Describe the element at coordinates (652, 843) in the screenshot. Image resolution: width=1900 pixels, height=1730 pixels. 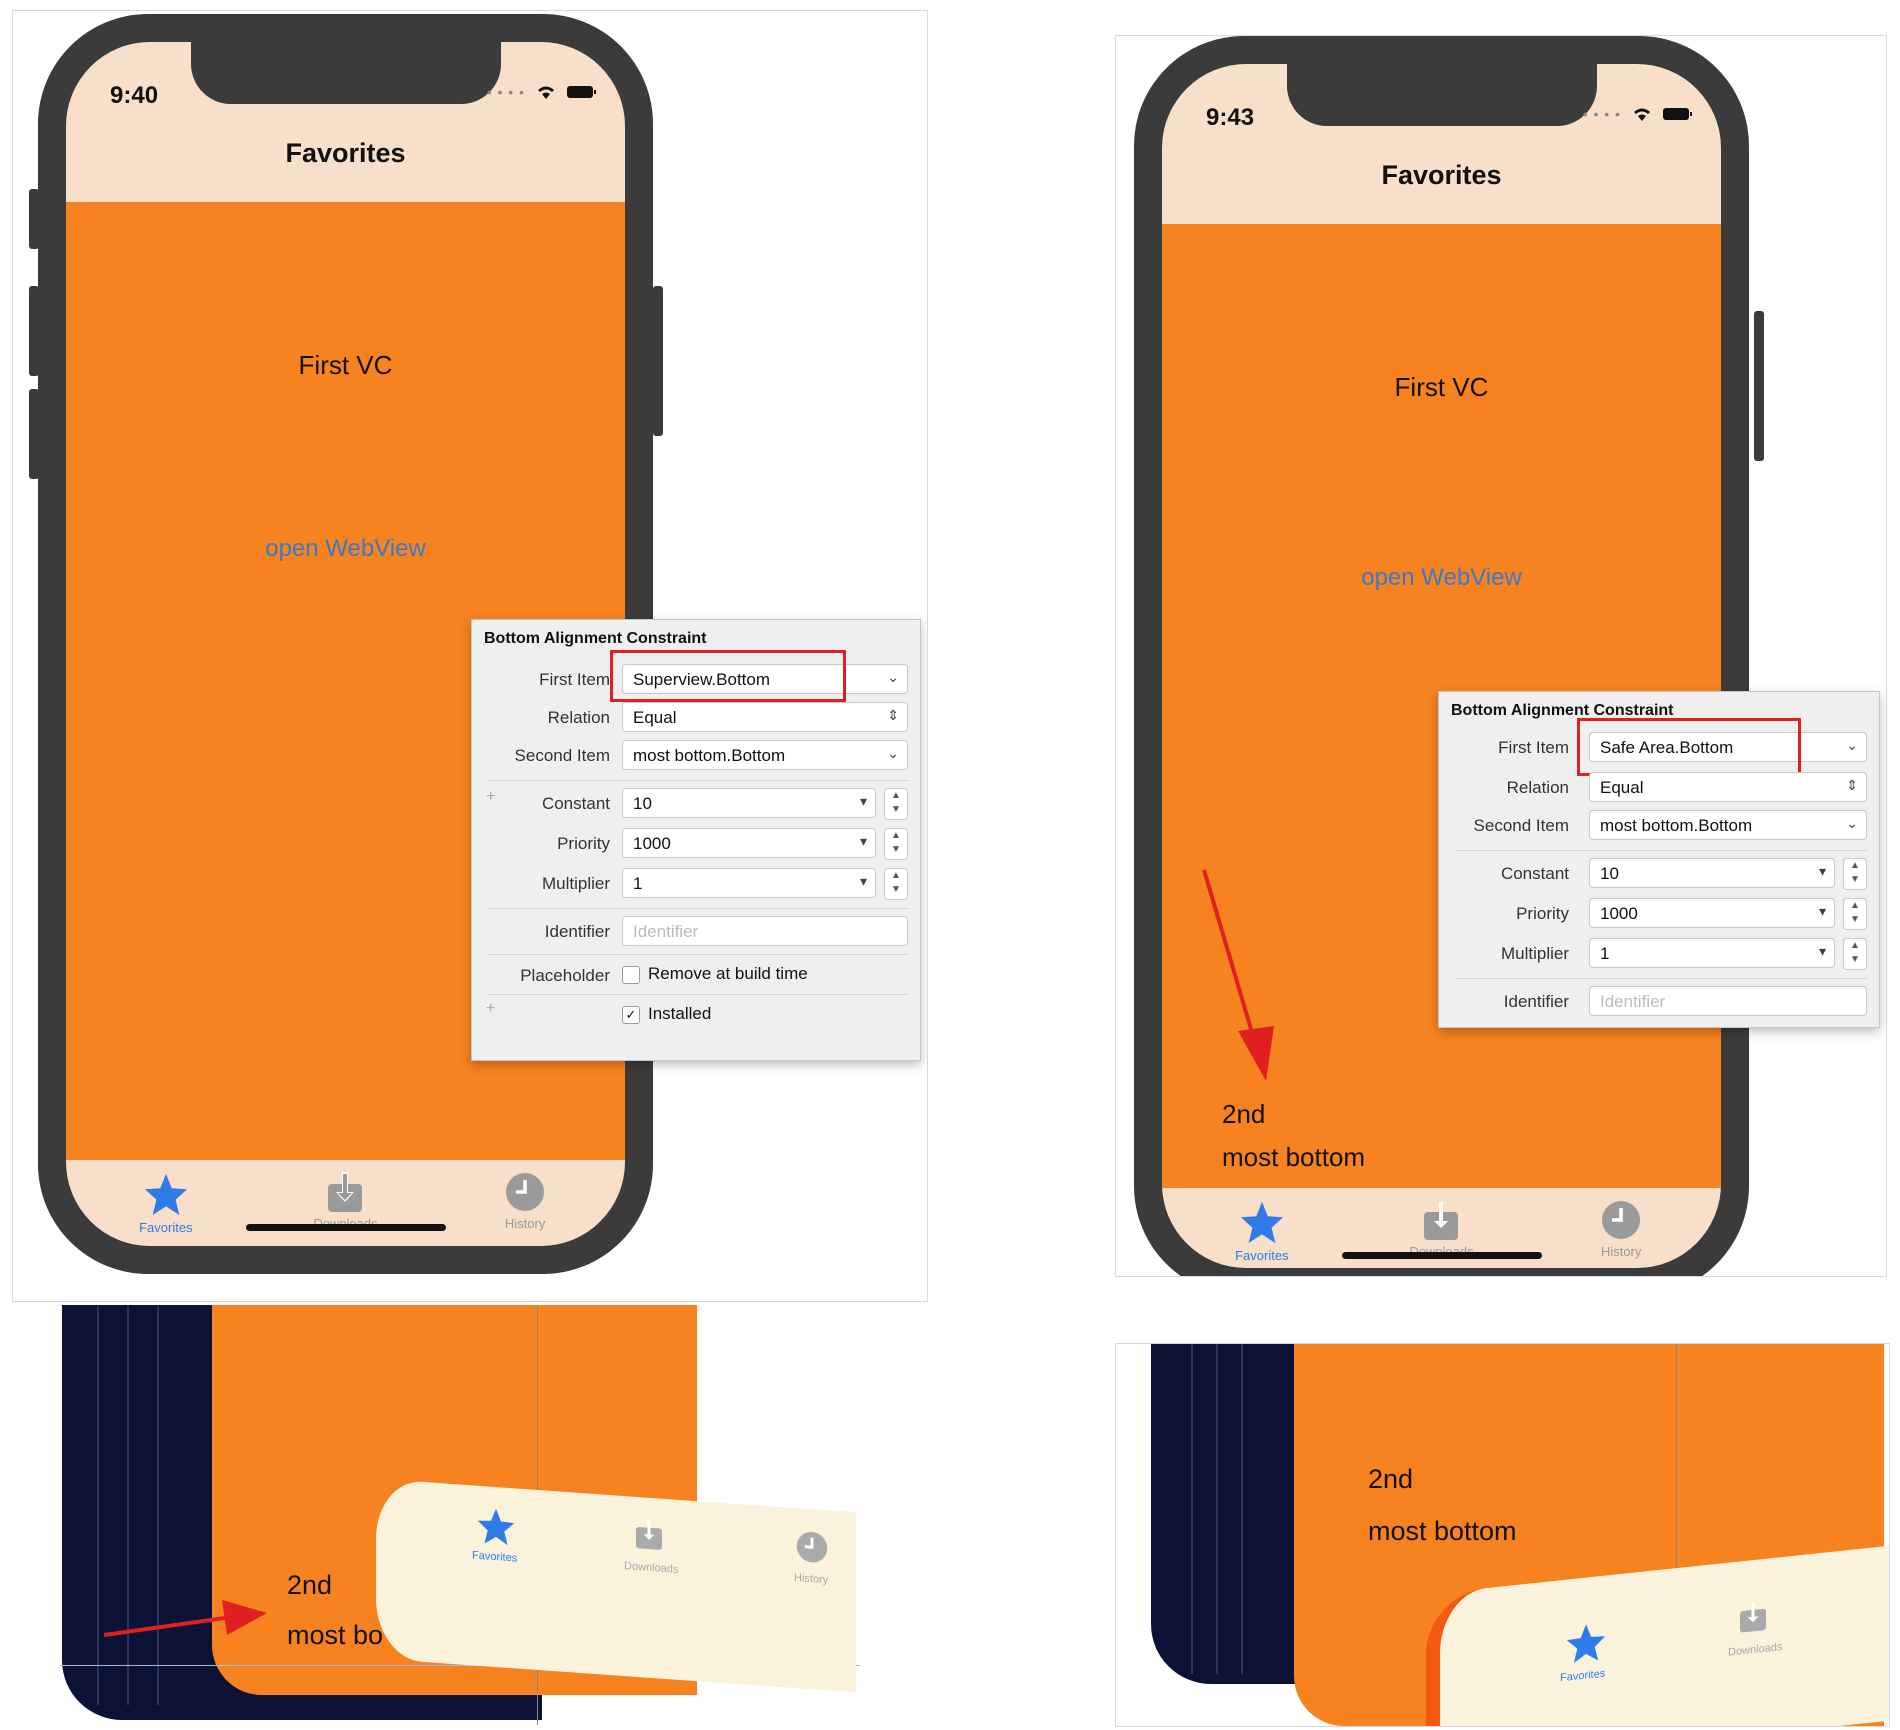
I see `priority-value: 1000` at that location.